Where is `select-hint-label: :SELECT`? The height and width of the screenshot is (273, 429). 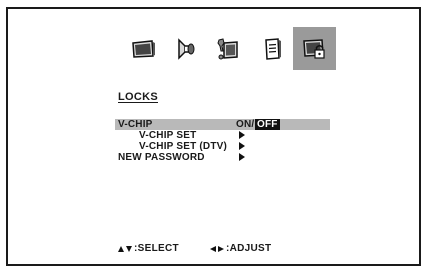
select-hint-label: :SELECT is located at coordinates (156, 248).